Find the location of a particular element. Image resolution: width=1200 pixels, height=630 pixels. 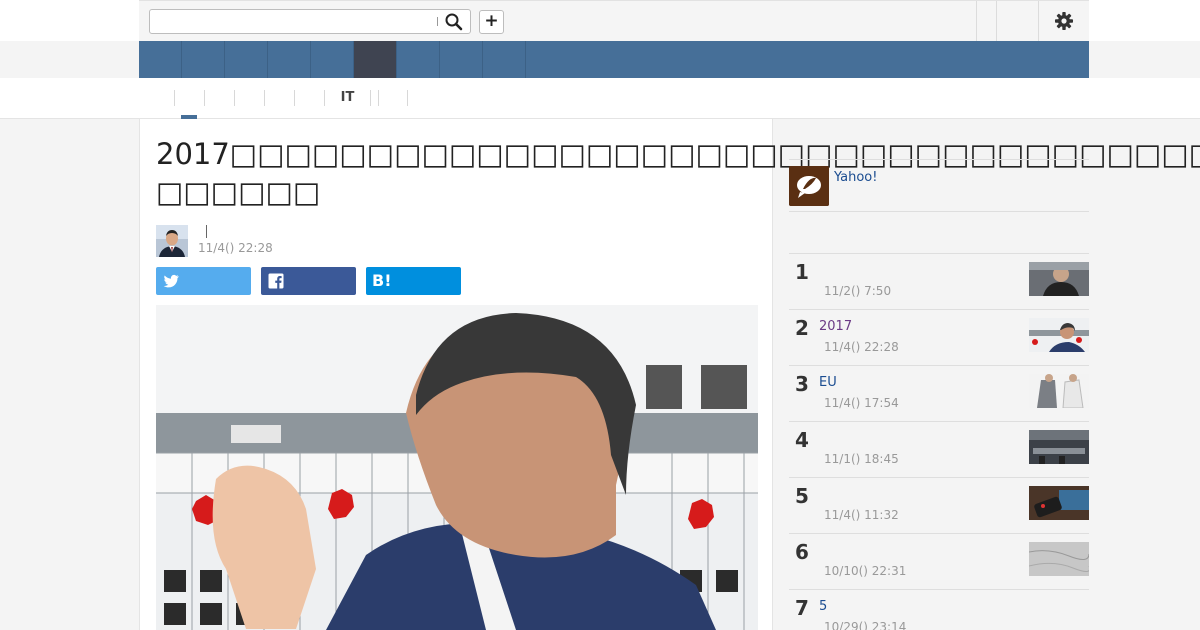

top-bar-inner: + is located at coordinates (614, 20).